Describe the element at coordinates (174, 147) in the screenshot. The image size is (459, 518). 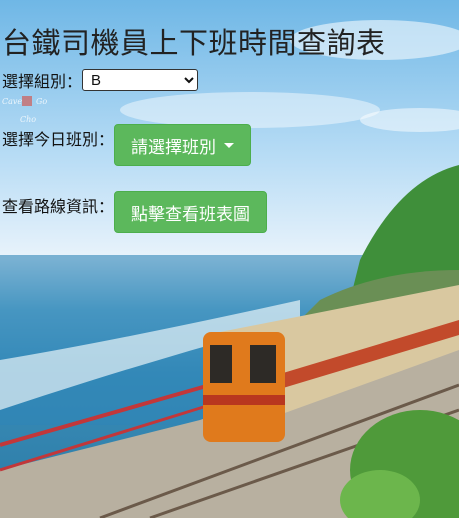
I see `select-shift-button-label: 請選擇班別` at that location.